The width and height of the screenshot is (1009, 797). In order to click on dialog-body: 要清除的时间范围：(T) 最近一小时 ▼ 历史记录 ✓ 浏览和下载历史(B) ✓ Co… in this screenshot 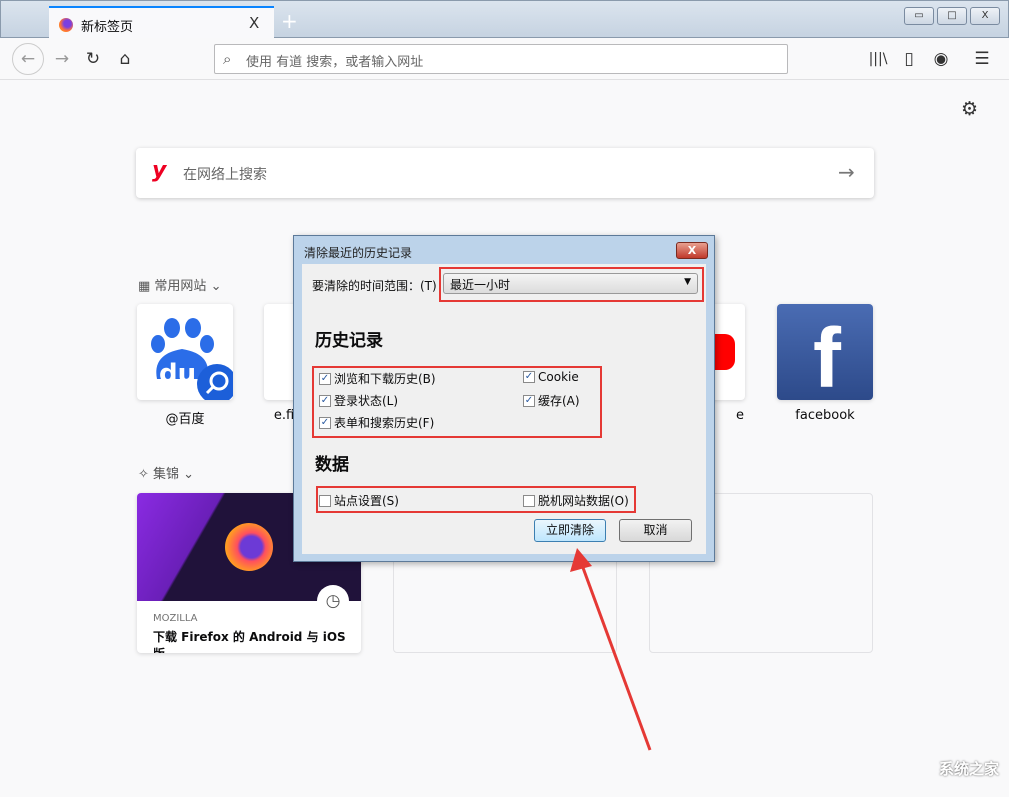, I will do `click(504, 409)`.